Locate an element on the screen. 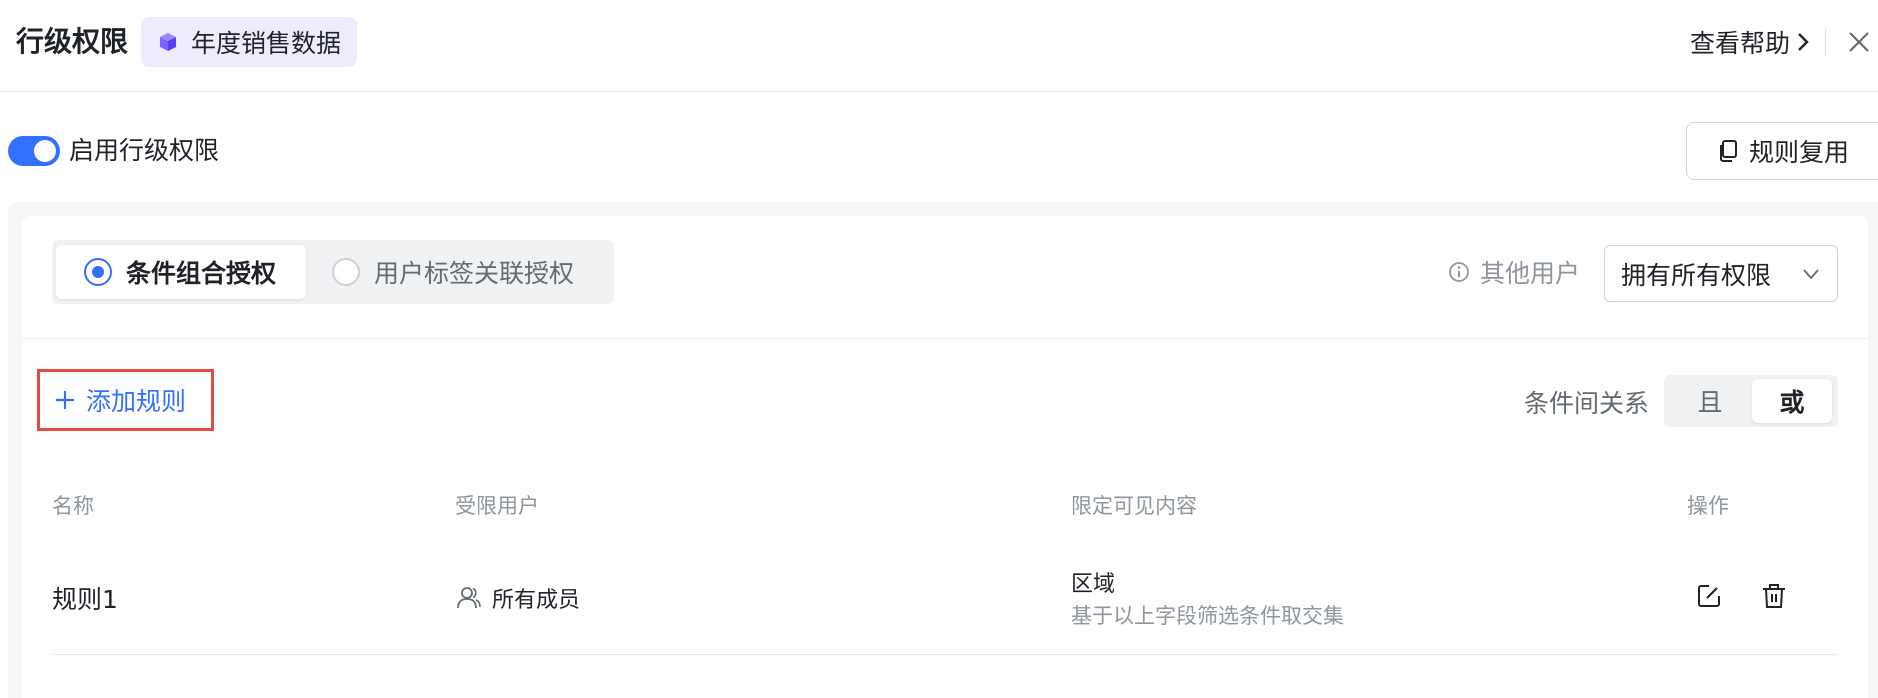 This screenshot has height=698, width=1878. column-header-actions: 操作 is located at coordinates (1708, 506).